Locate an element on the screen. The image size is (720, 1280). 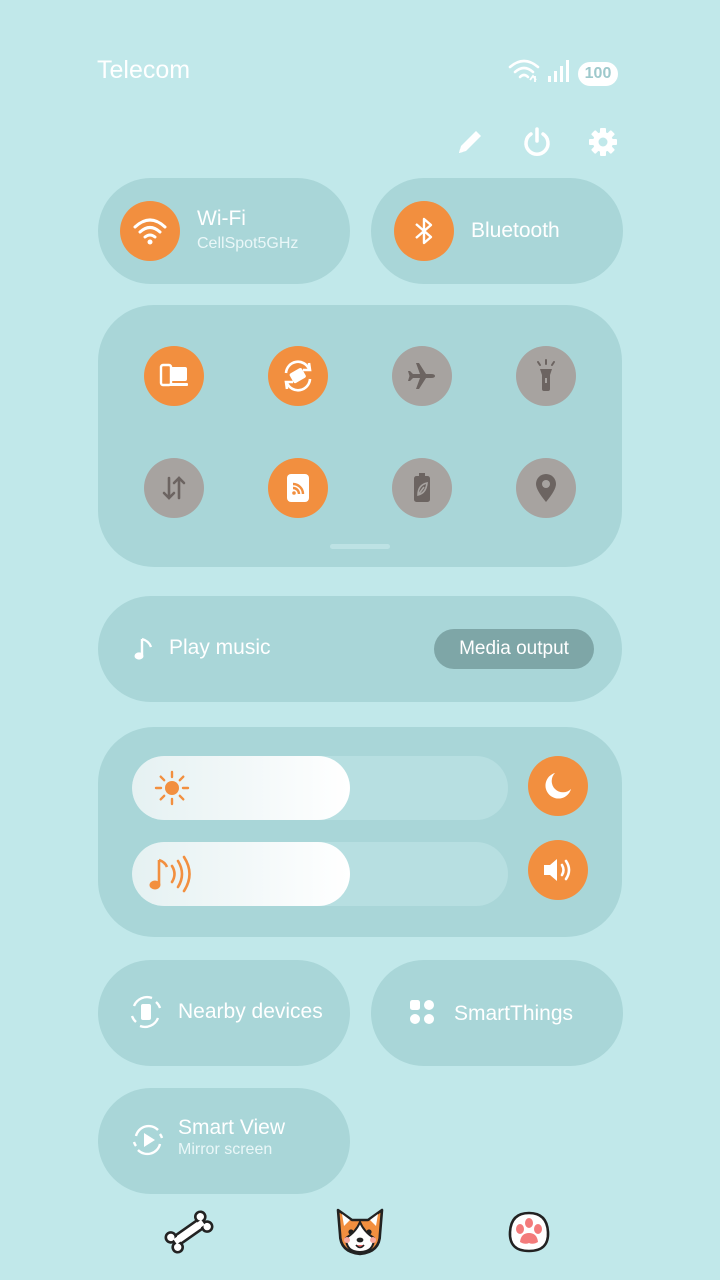
paw-icon is located at coordinates (529, 1234).